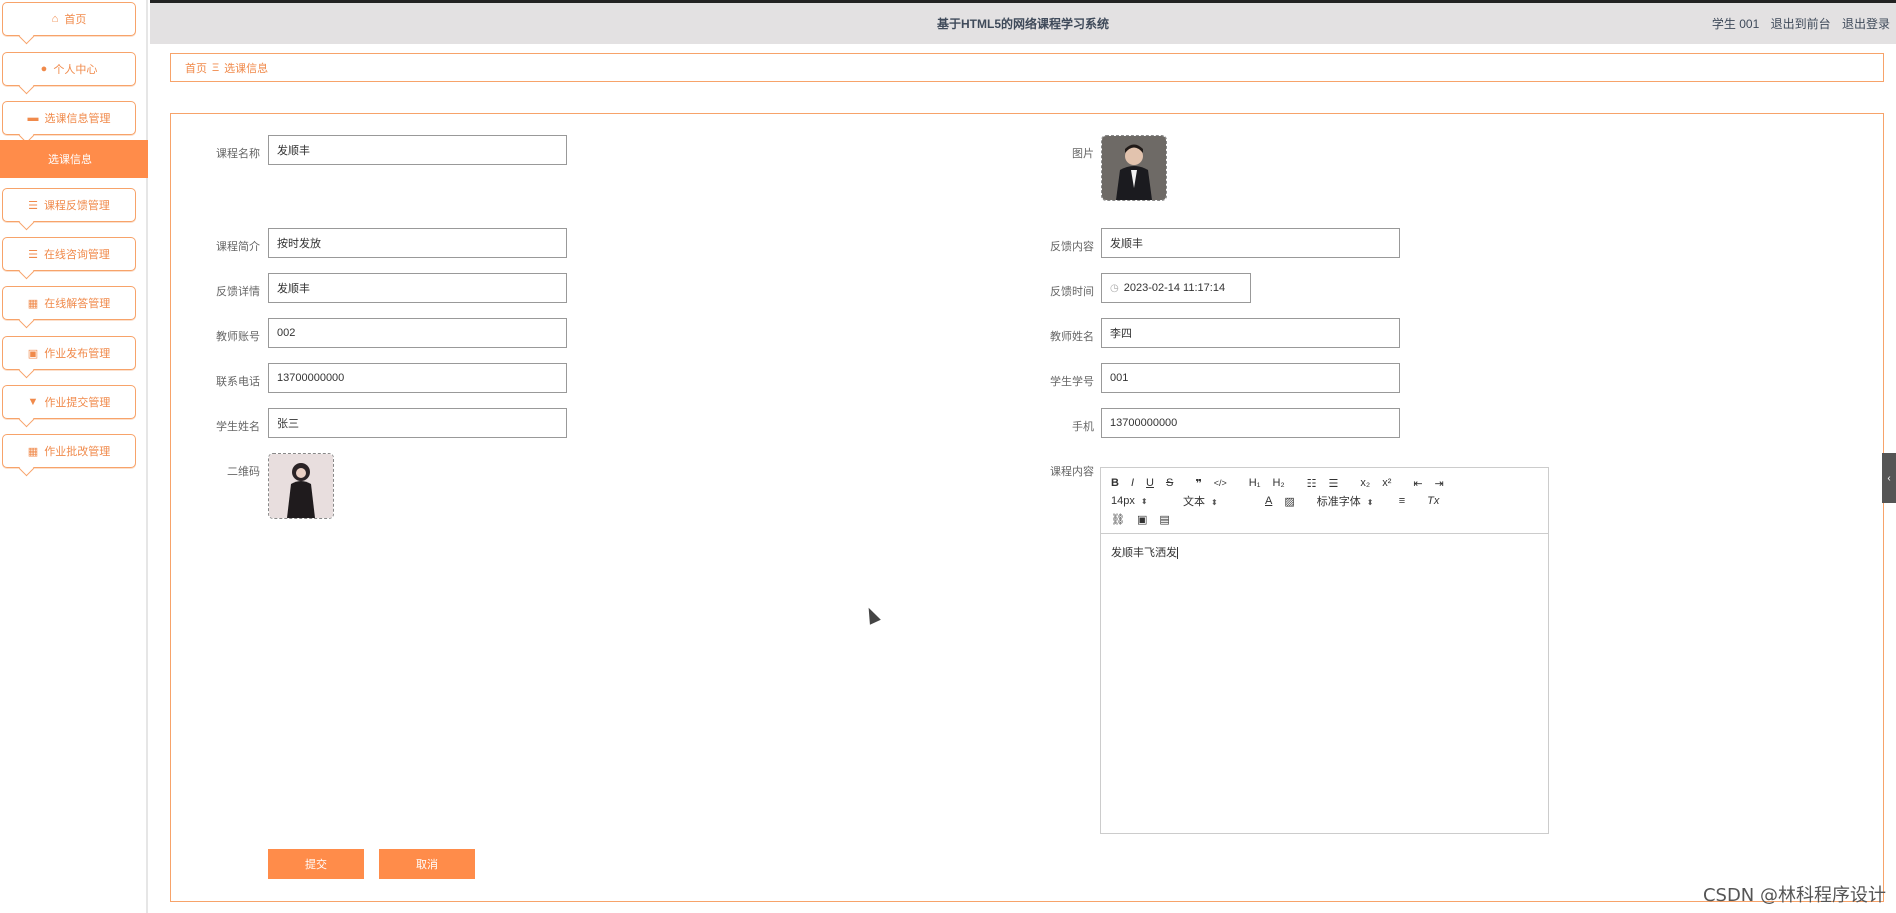 The image size is (1896, 913). Describe the element at coordinates (1072, 382) in the screenshot. I see `student-id-label: 学生学号` at that location.